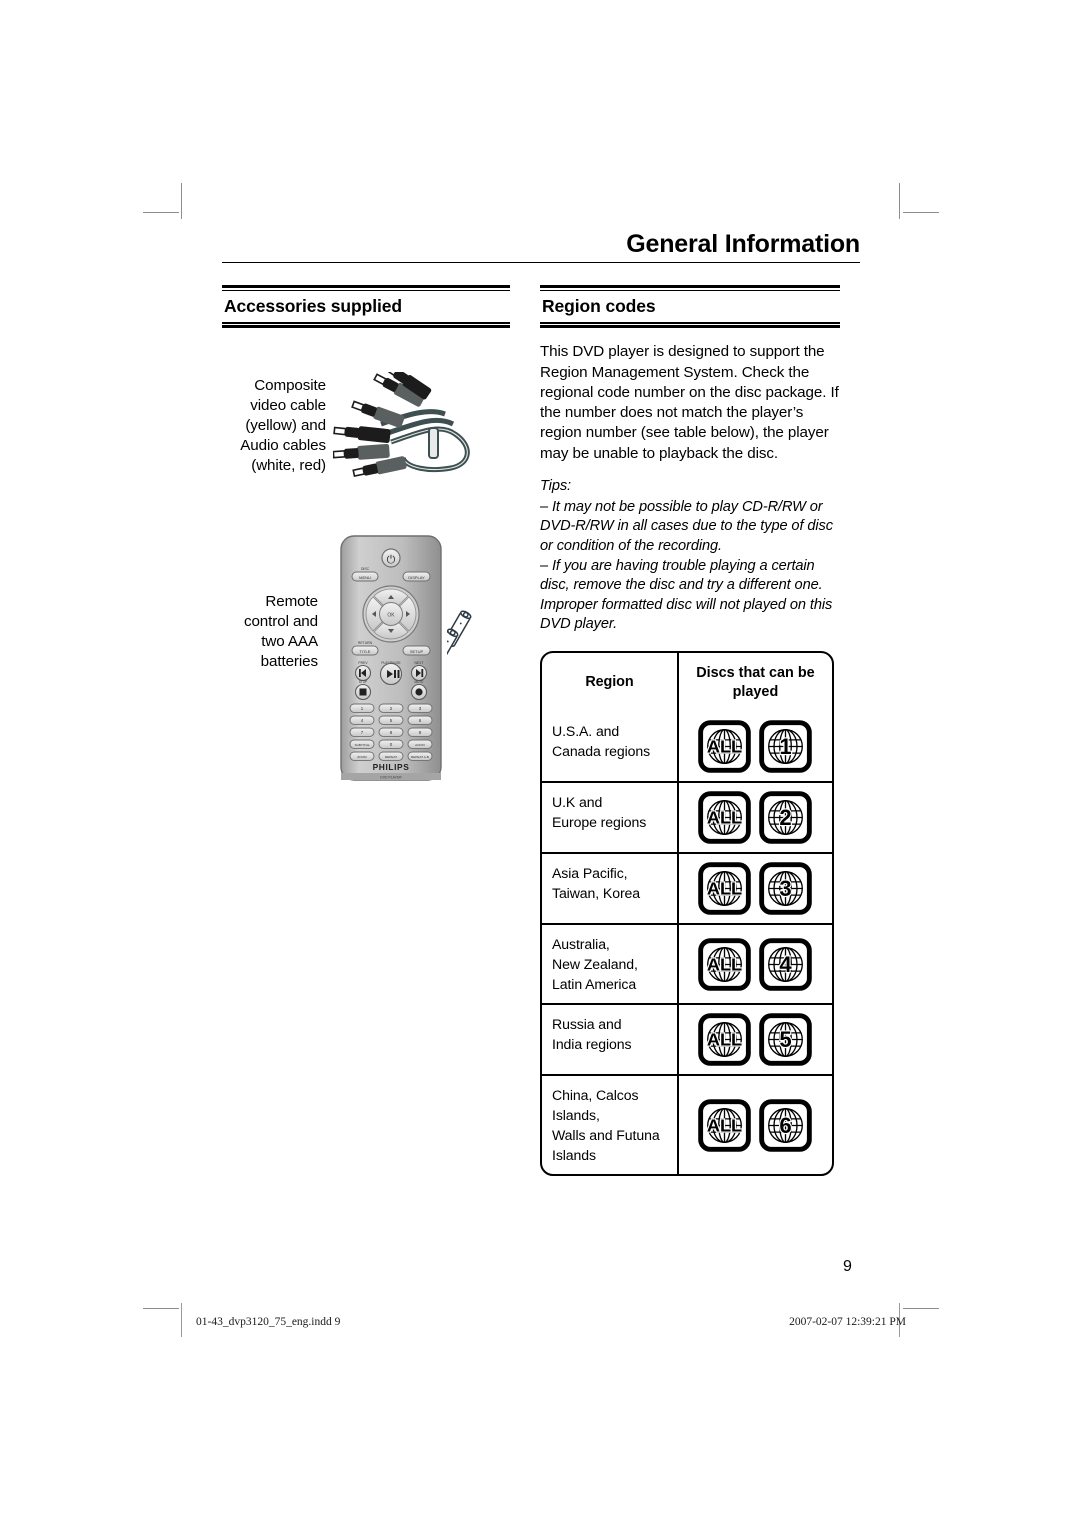  What do you see at coordinates (420, 757) in the screenshot?
I see `svg-text: REPEAT A-B` at bounding box center [420, 757].